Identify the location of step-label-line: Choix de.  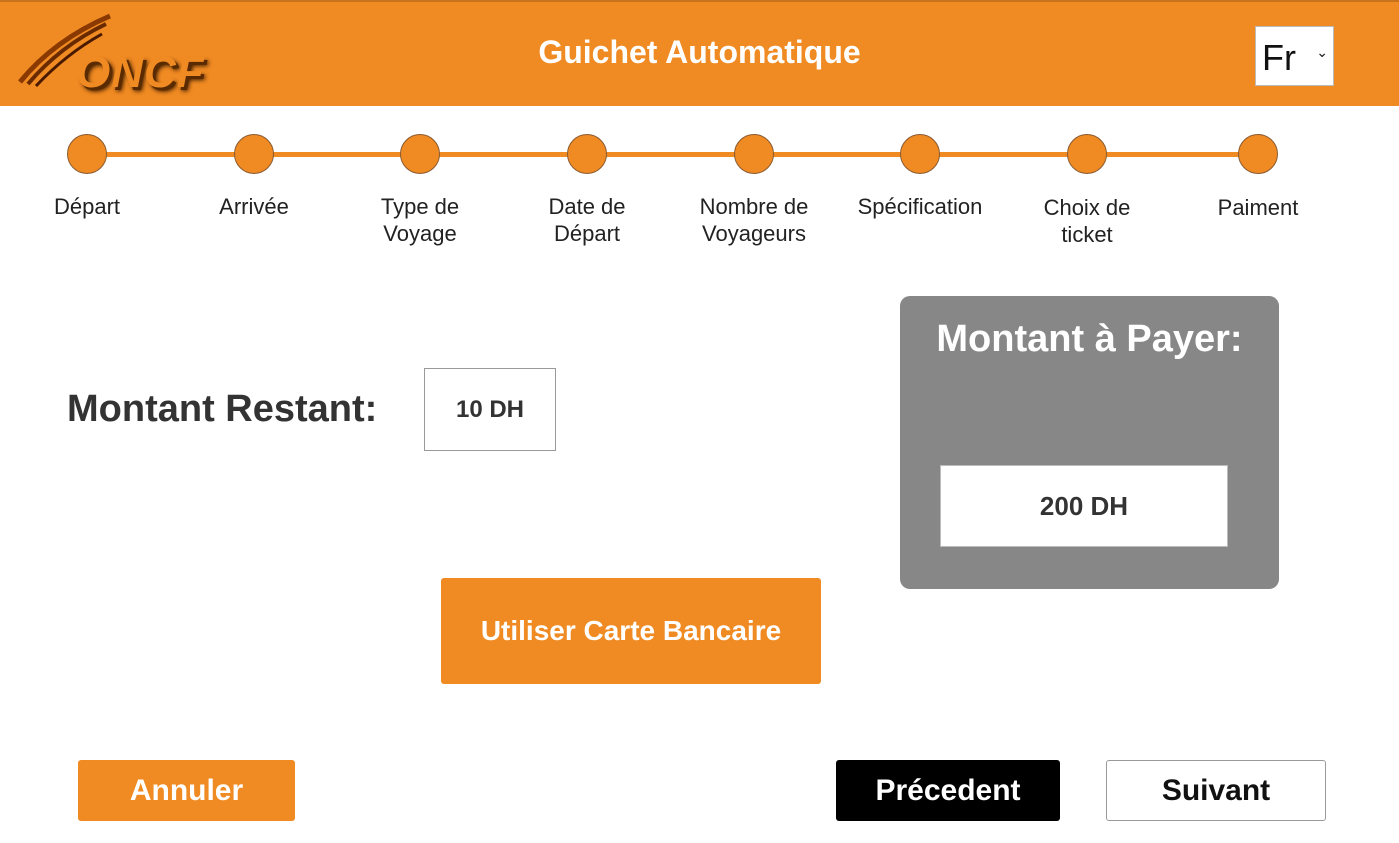
(1087, 207).